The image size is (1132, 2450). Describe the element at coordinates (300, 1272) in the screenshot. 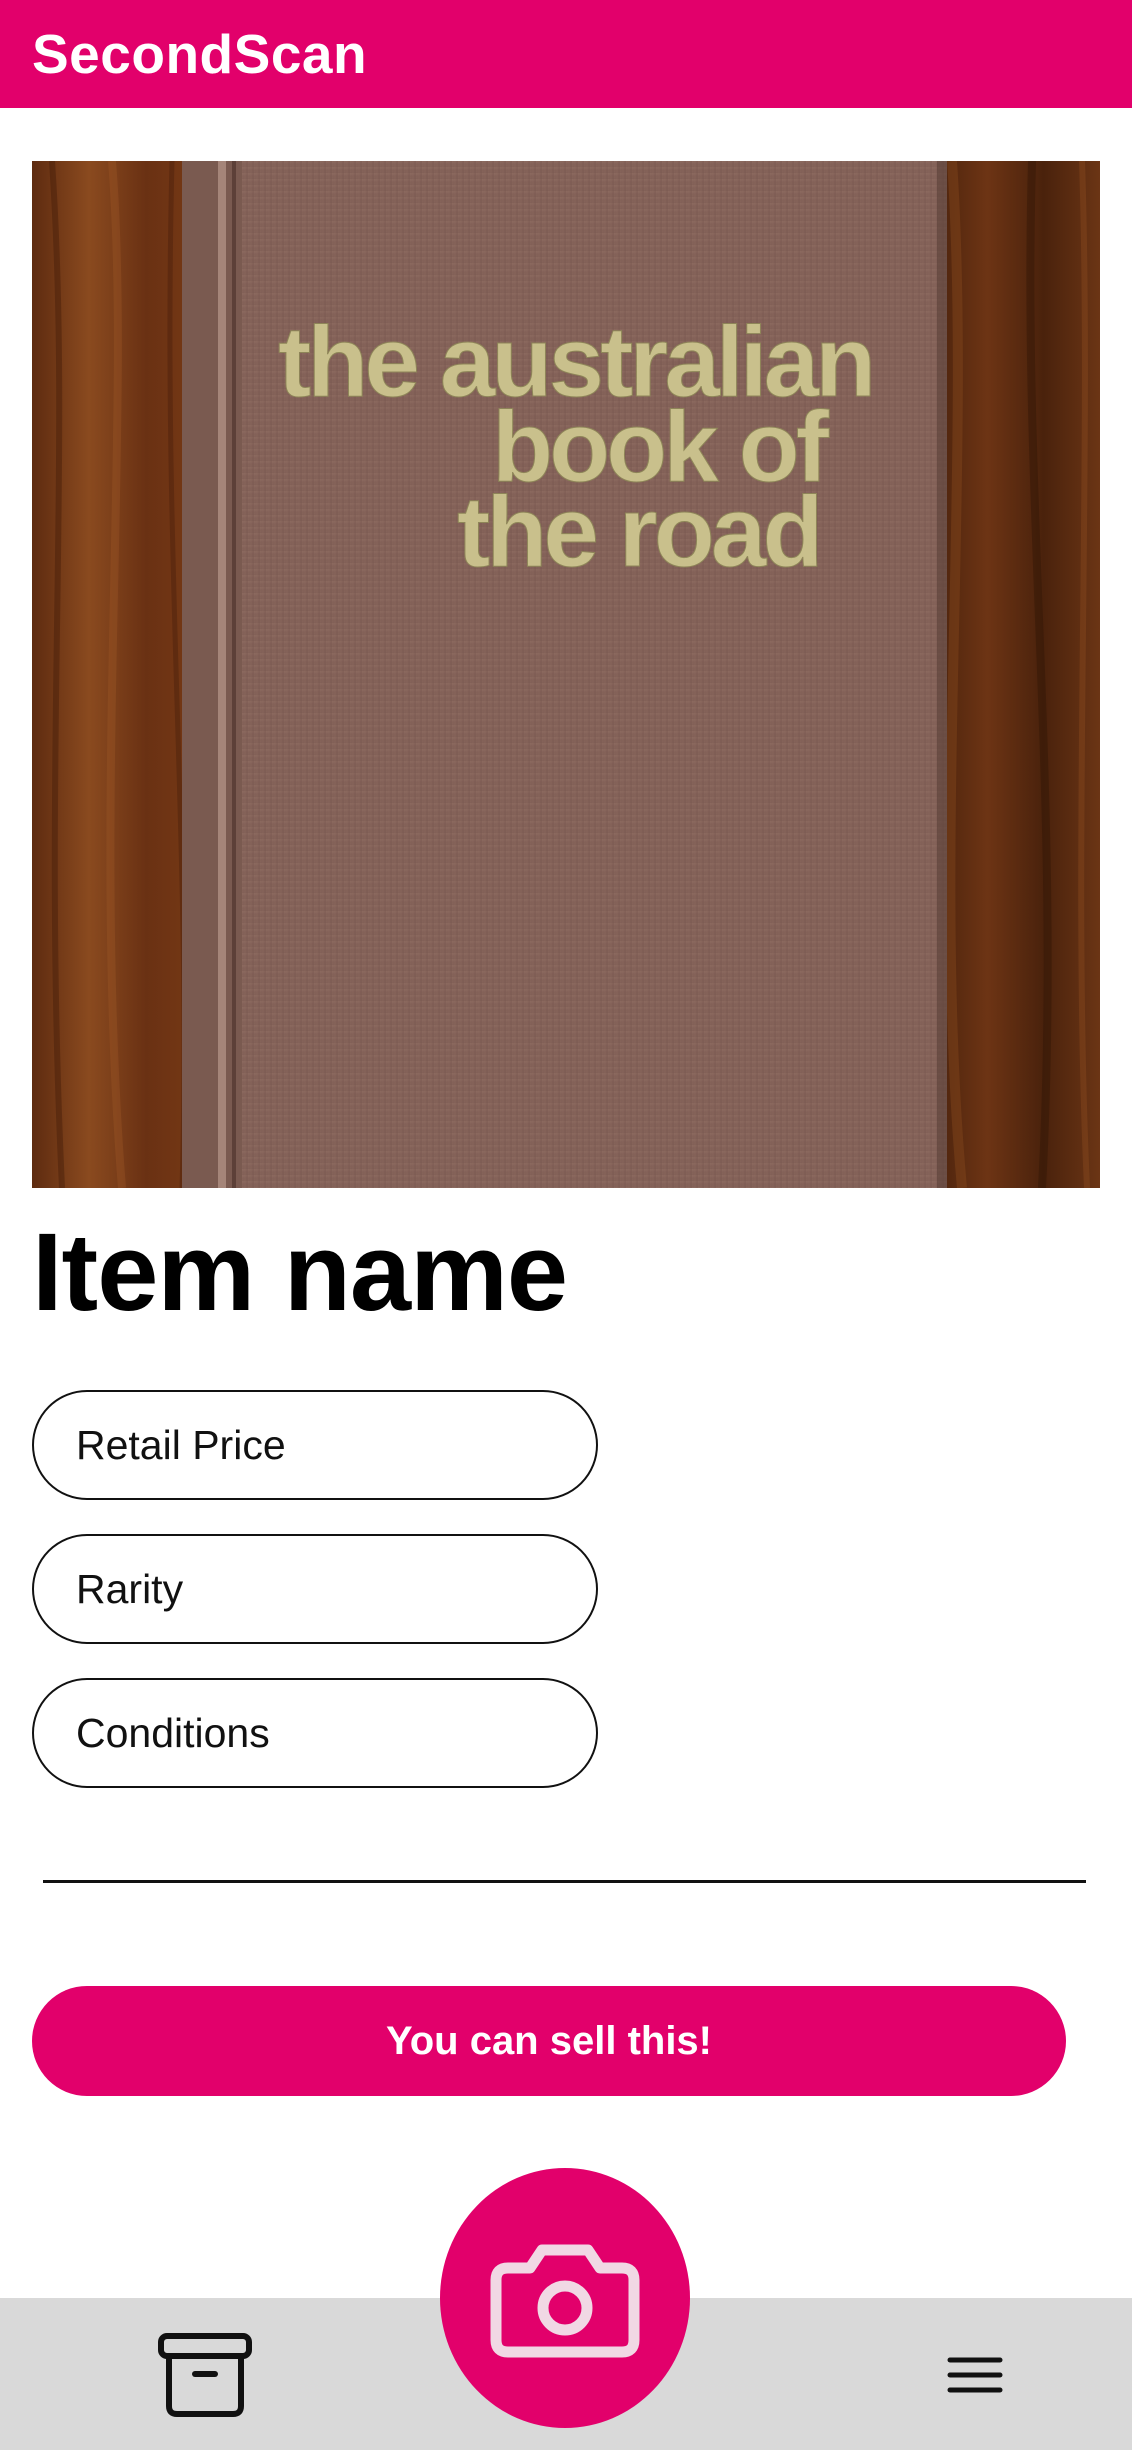

I see `item-name-heading: Item name` at that location.